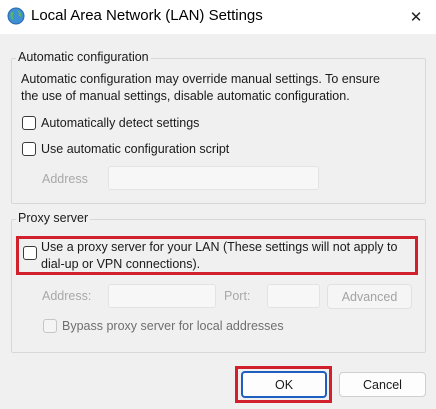 The width and height of the screenshot is (436, 409). I want to click on bypass-proxy-label: Bypass proxy server for local addresses, so click(173, 326).